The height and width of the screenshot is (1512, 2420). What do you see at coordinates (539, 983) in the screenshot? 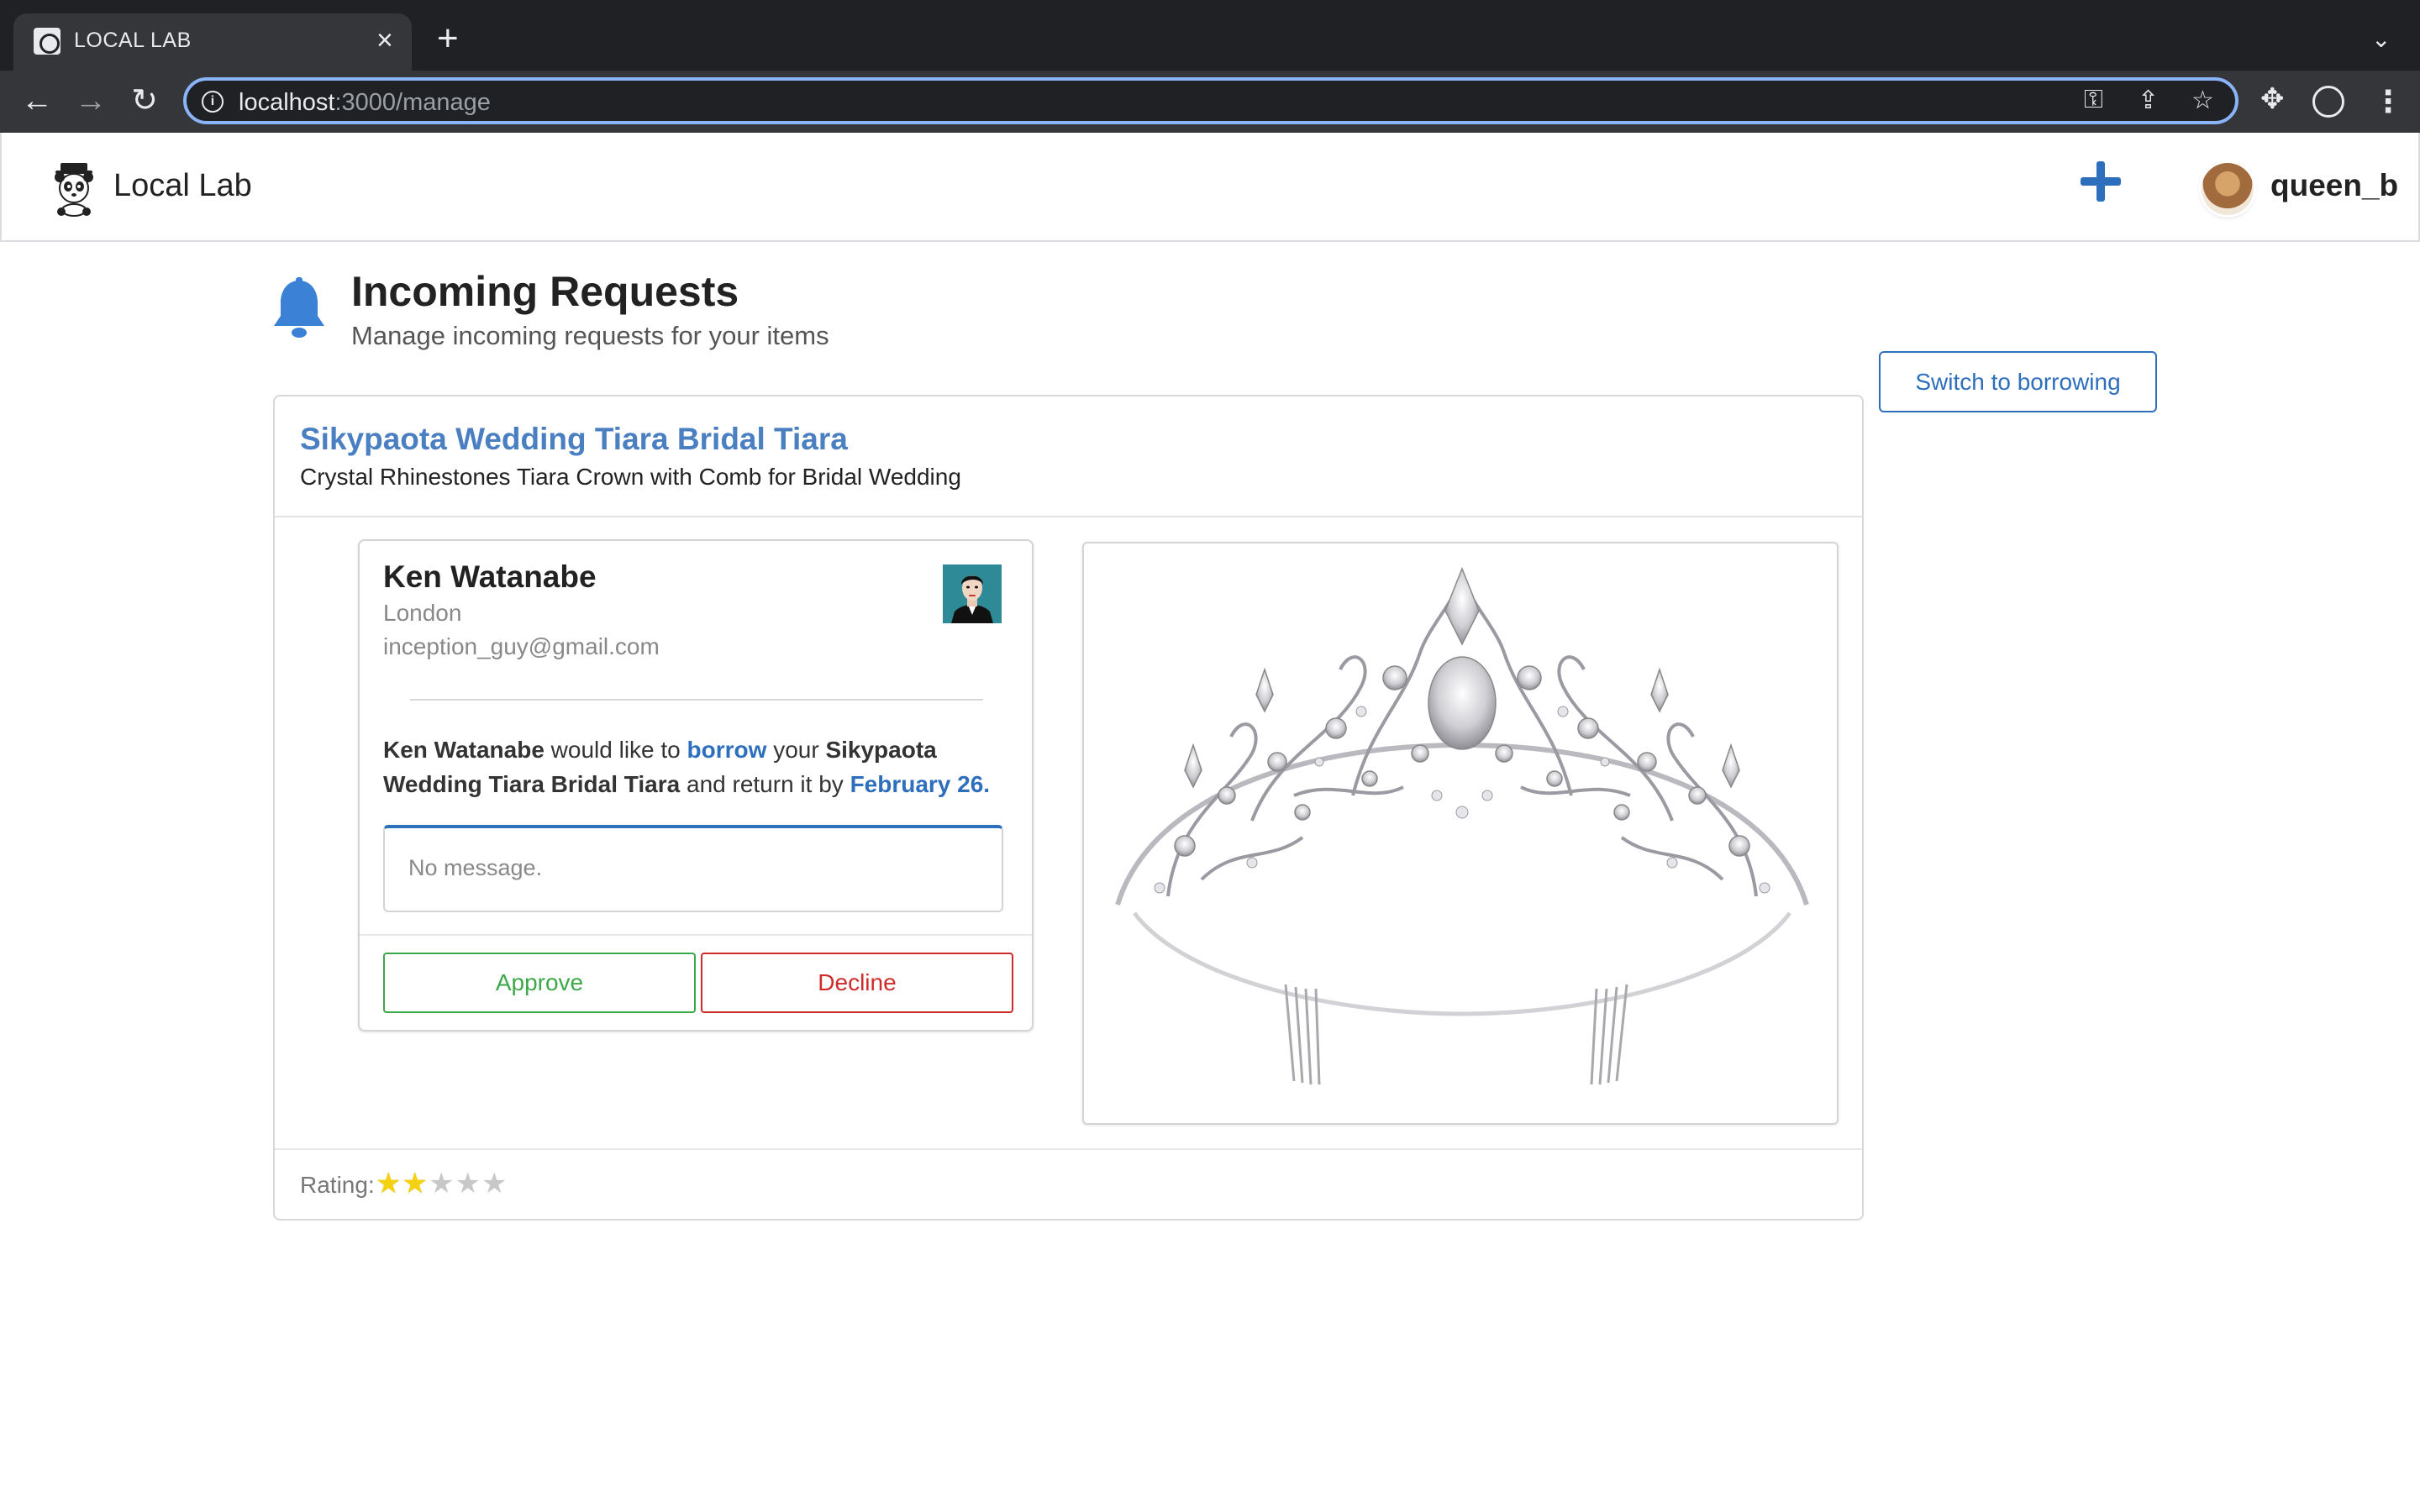
I see `approve-button: Approve` at bounding box center [539, 983].